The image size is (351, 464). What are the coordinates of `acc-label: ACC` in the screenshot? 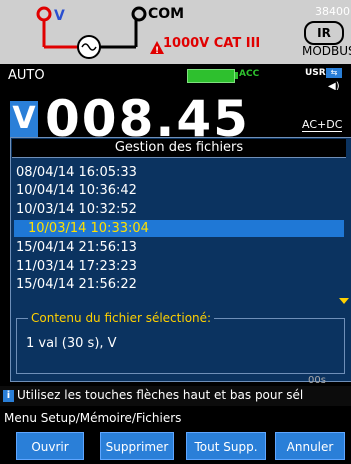 It's located at (249, 74).